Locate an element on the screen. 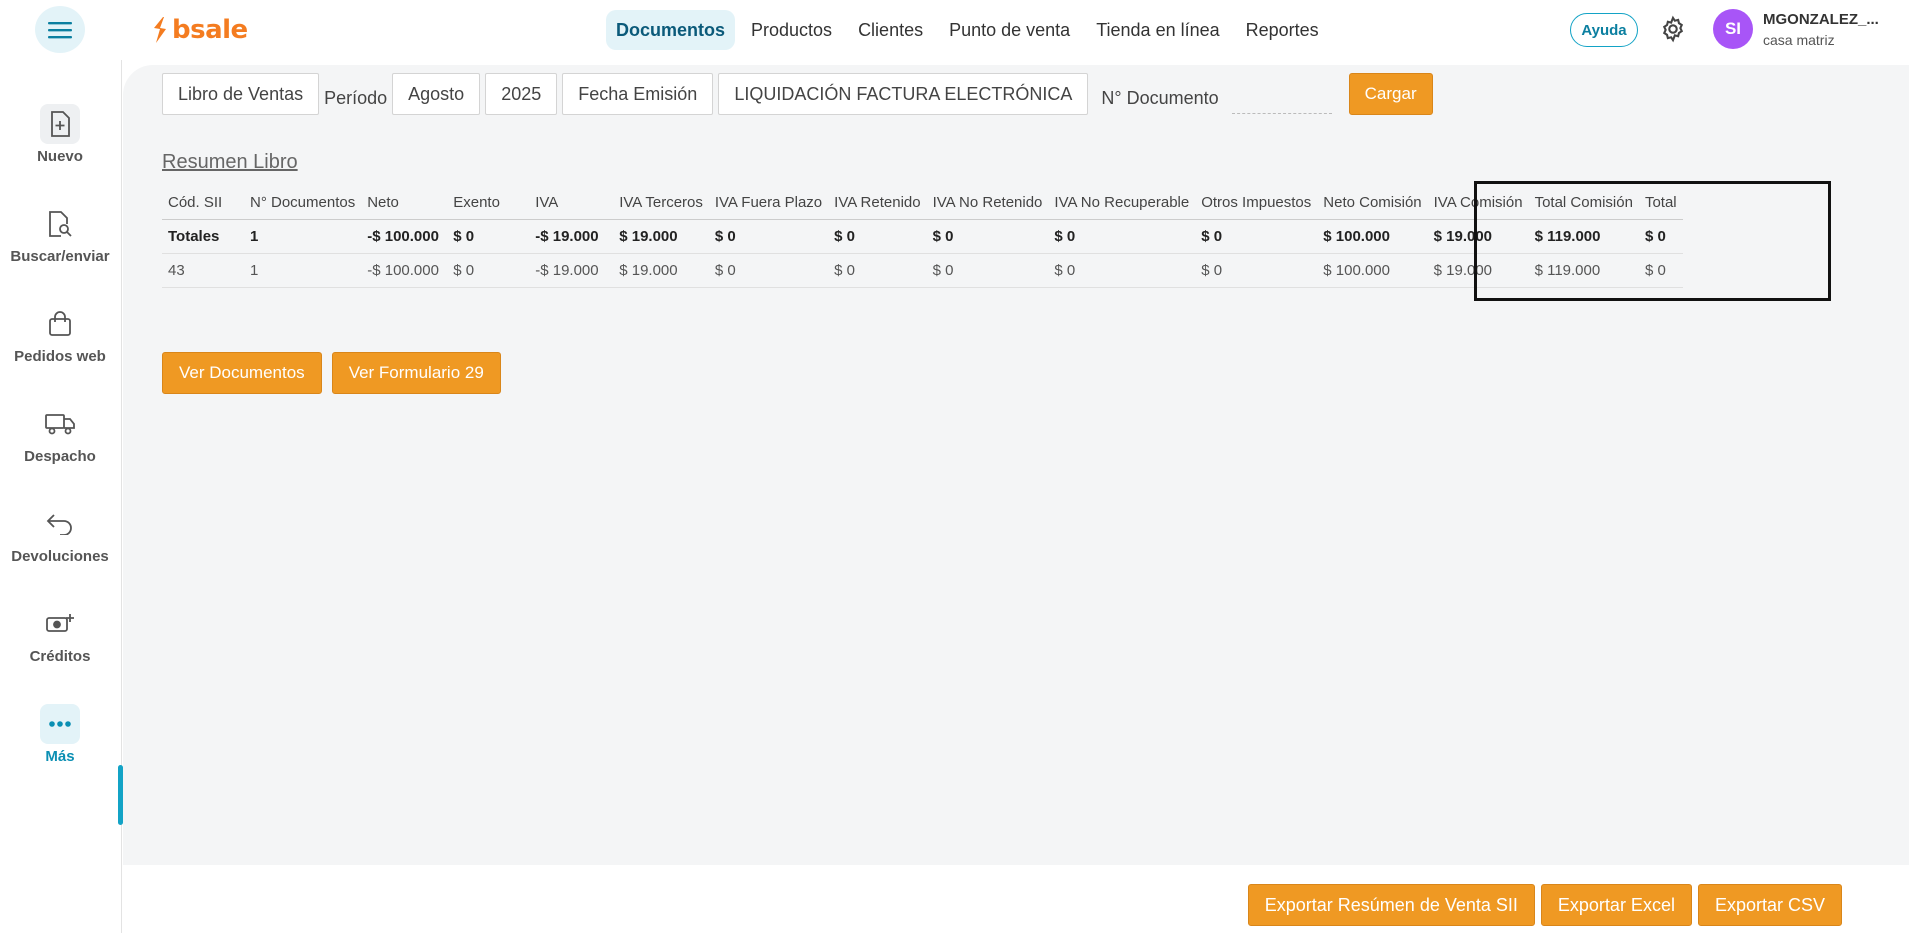 This screenshot has width=1909, height=933. return-arrow-icon is located at coordinates (60, 524).